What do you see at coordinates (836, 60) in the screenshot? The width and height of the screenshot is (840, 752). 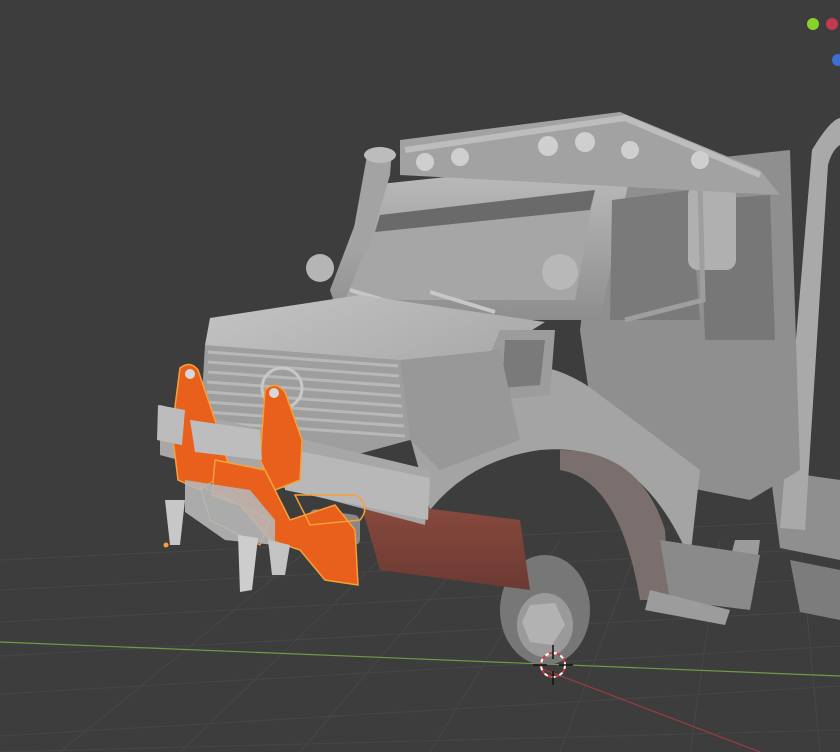 I see `gizmo-z-axis-icon` at bounding box center [836, 60].